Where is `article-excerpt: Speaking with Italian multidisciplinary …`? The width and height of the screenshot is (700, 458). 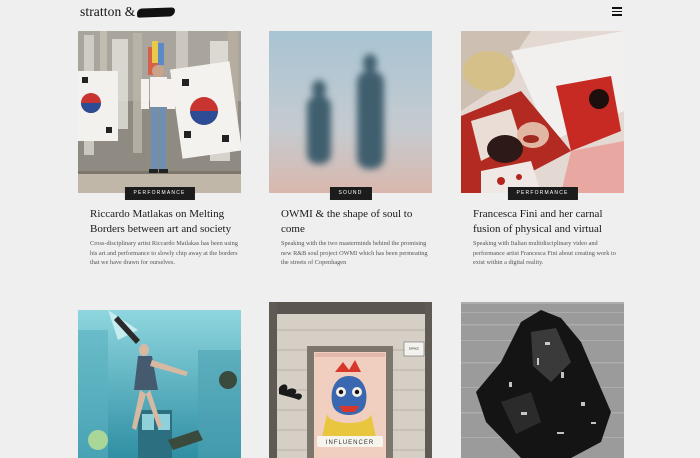 article-excerpt: Speaking with Italian multidisciplinary … is located at coordinates (544, 253).